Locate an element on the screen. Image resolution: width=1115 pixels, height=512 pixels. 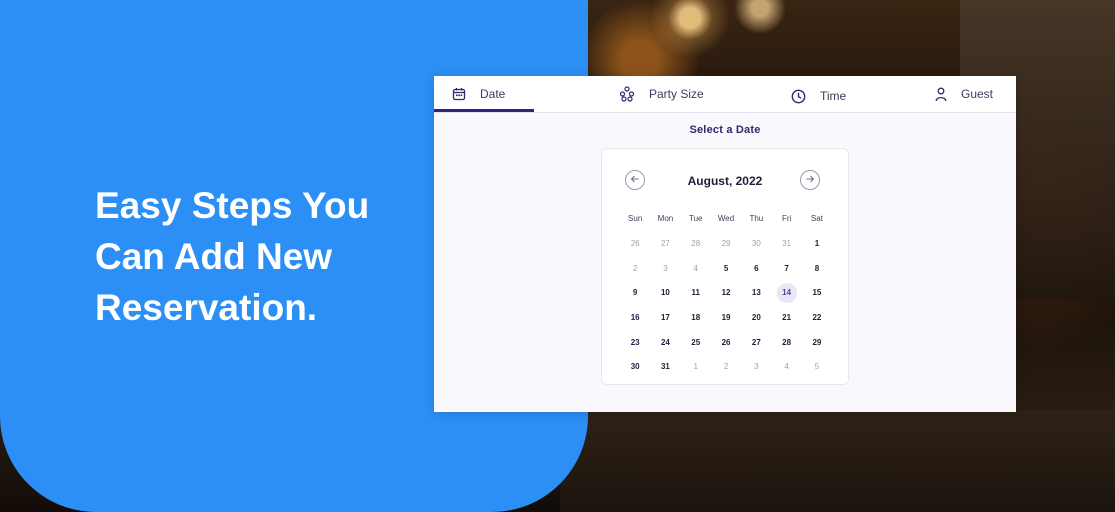
week-row: 26 27 28 29 30 31 1 is located at coordinates (729, 244).